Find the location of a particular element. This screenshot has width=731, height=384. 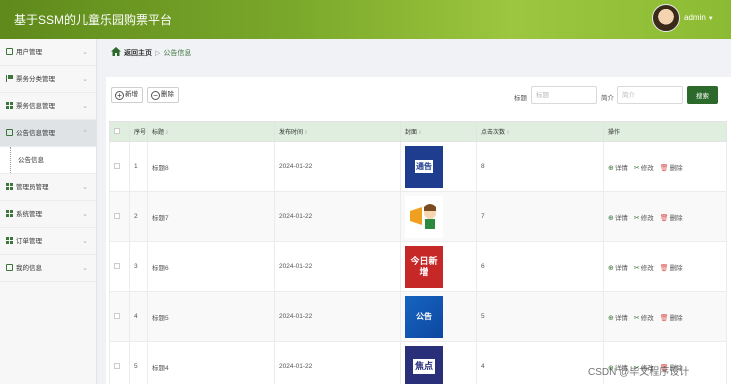

sidebar-item-my-info: 我的信息 ⌄ is located at coordinates (48, 268).